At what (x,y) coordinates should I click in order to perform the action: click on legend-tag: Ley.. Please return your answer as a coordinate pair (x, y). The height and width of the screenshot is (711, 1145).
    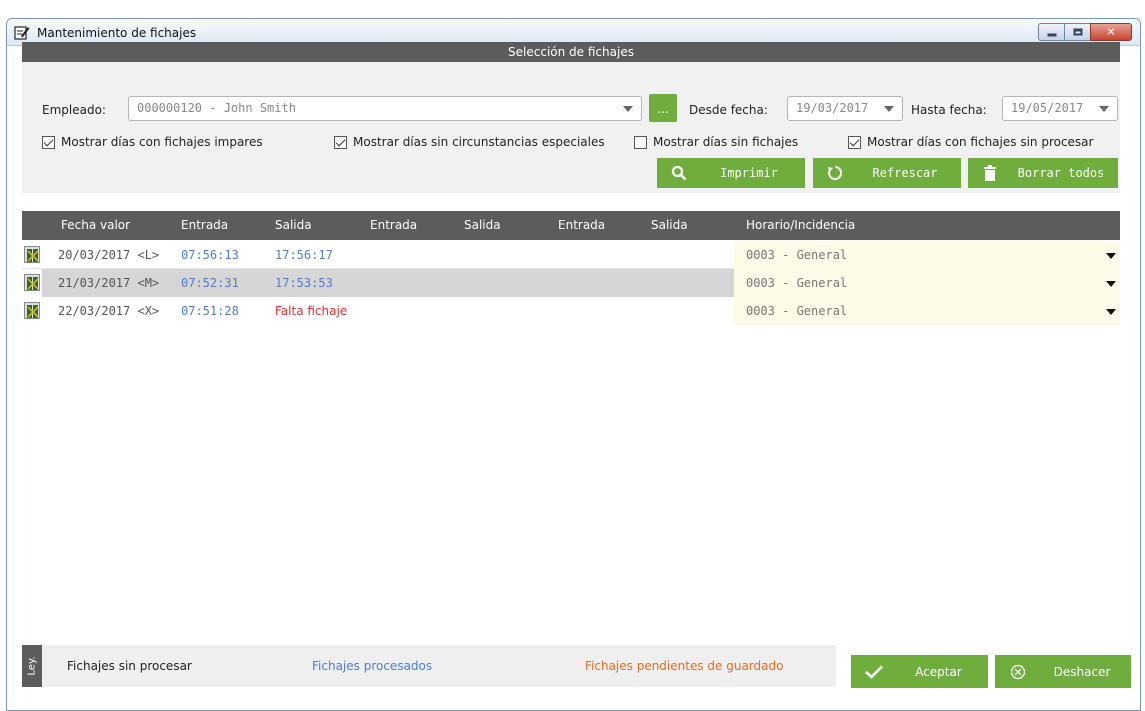
    Looking at the image, I should click on (32, 666).